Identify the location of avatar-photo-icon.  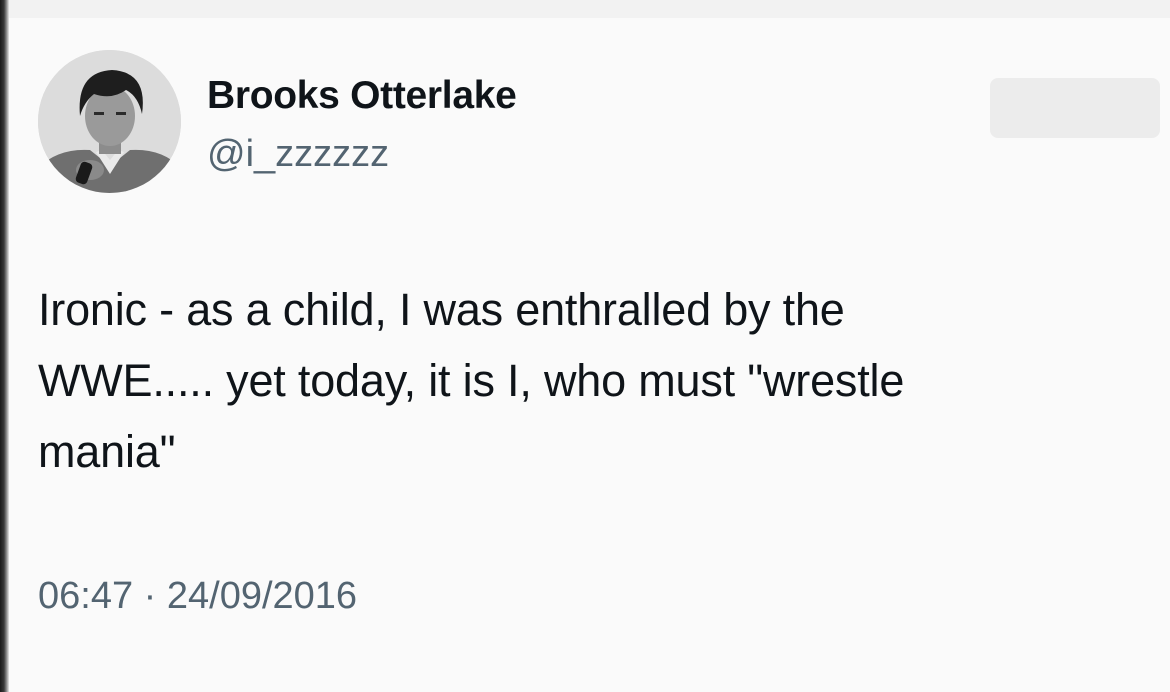
(109, 121).